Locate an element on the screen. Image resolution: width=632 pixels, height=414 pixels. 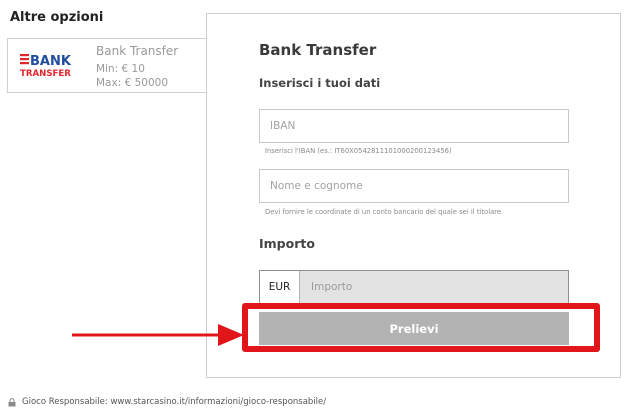
other-options-title: Altre opzioni is located at coordinates (57, 17).